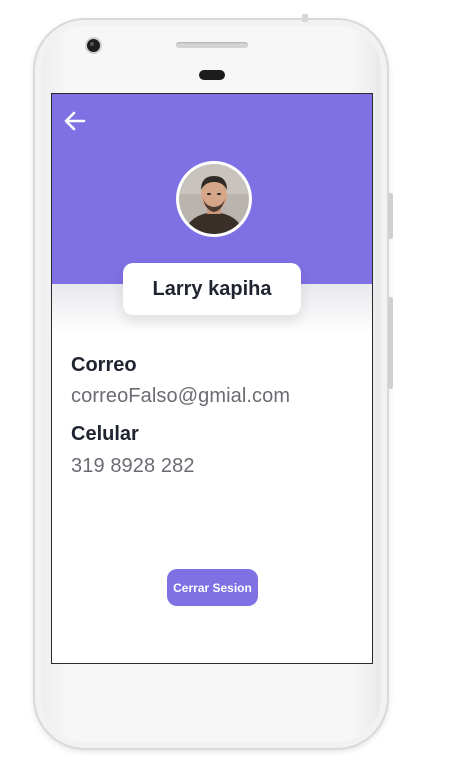  What do you see at coordinates (212, 289) in the screenshot?
I see `profile-name: Larry kapiha` at bounding box center [212, 289].